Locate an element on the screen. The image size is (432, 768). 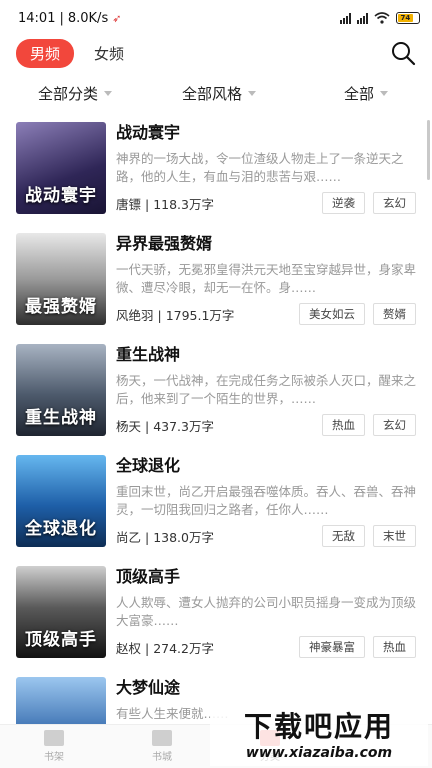
book-cover: 最强赘婿 is located at coordinates (61, 279).